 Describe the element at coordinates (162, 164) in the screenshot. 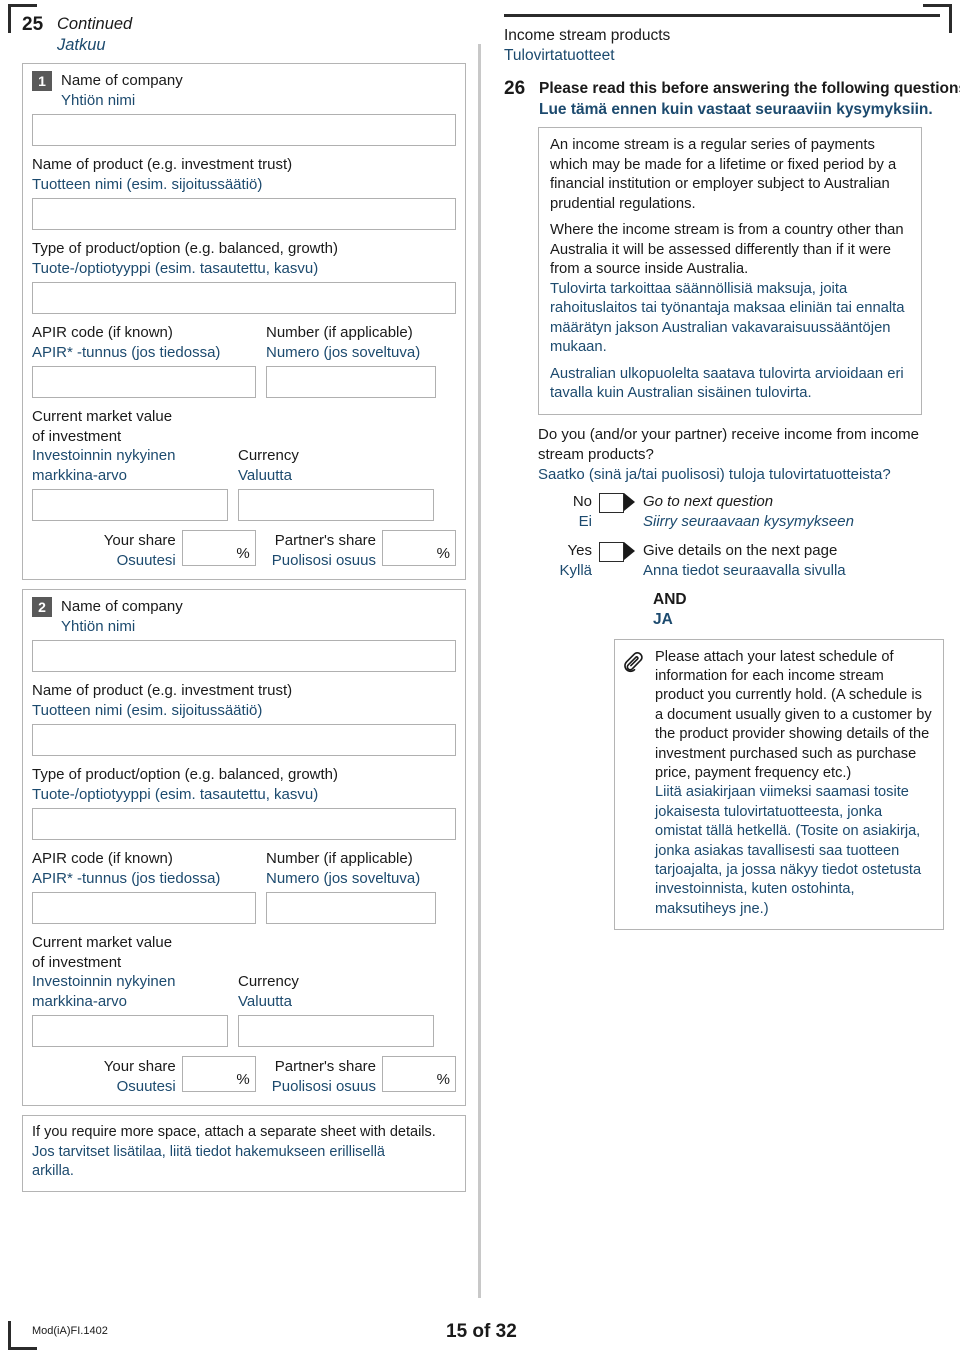

I see `block-1-product-label-en: Name of product (e.g. investment trust)` at that location.